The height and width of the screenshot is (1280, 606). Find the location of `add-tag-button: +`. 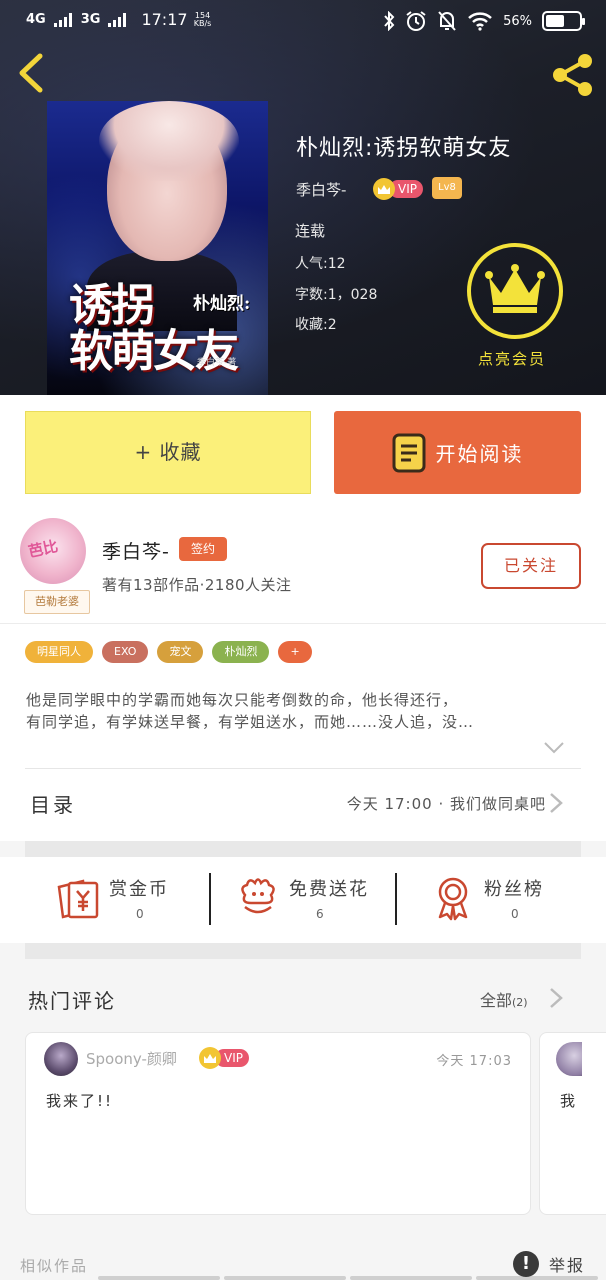

add-tag-button: + is located at coordinates (295, 652).